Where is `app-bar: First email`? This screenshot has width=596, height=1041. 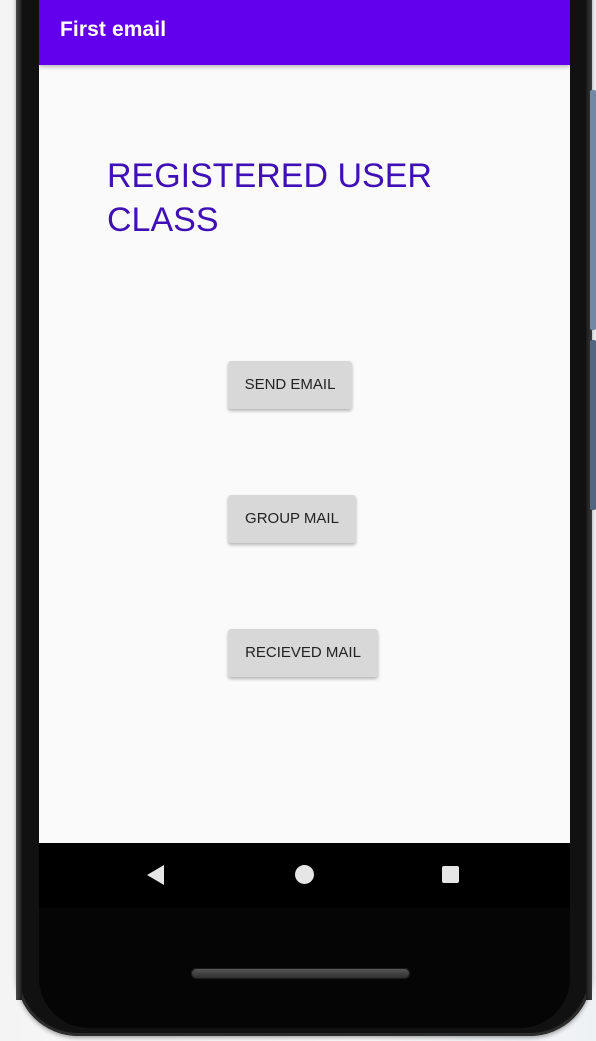 app-bar: First email is located at coordinates (304, 32).